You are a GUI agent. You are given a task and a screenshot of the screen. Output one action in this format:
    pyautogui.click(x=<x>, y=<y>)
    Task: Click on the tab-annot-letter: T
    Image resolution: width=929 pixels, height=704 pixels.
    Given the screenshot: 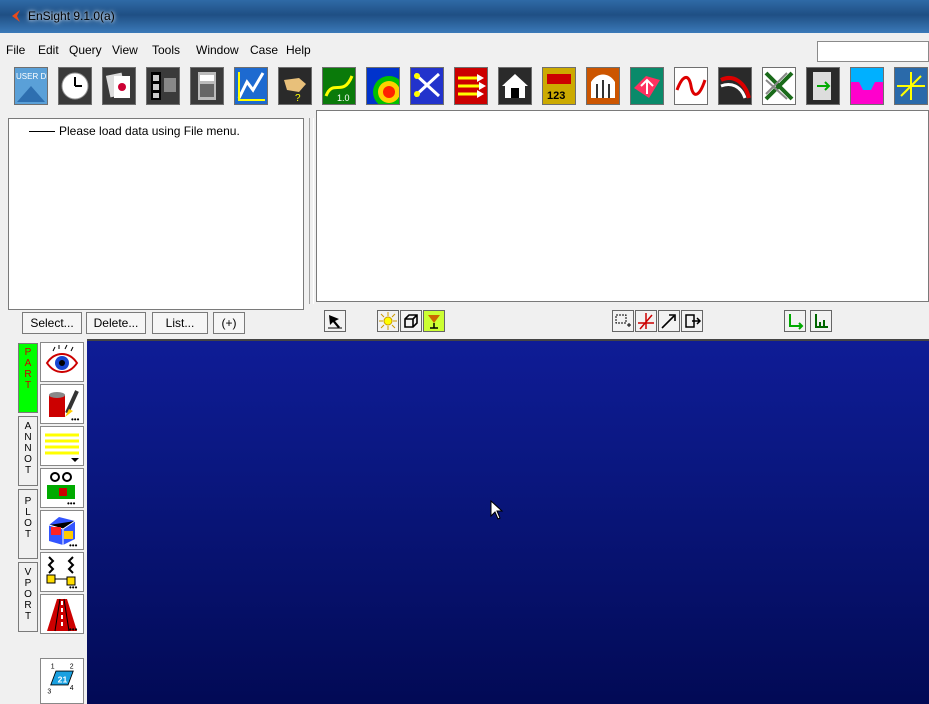 What is the action you would take?
    pyautogui.click(x=28, y=470)
    